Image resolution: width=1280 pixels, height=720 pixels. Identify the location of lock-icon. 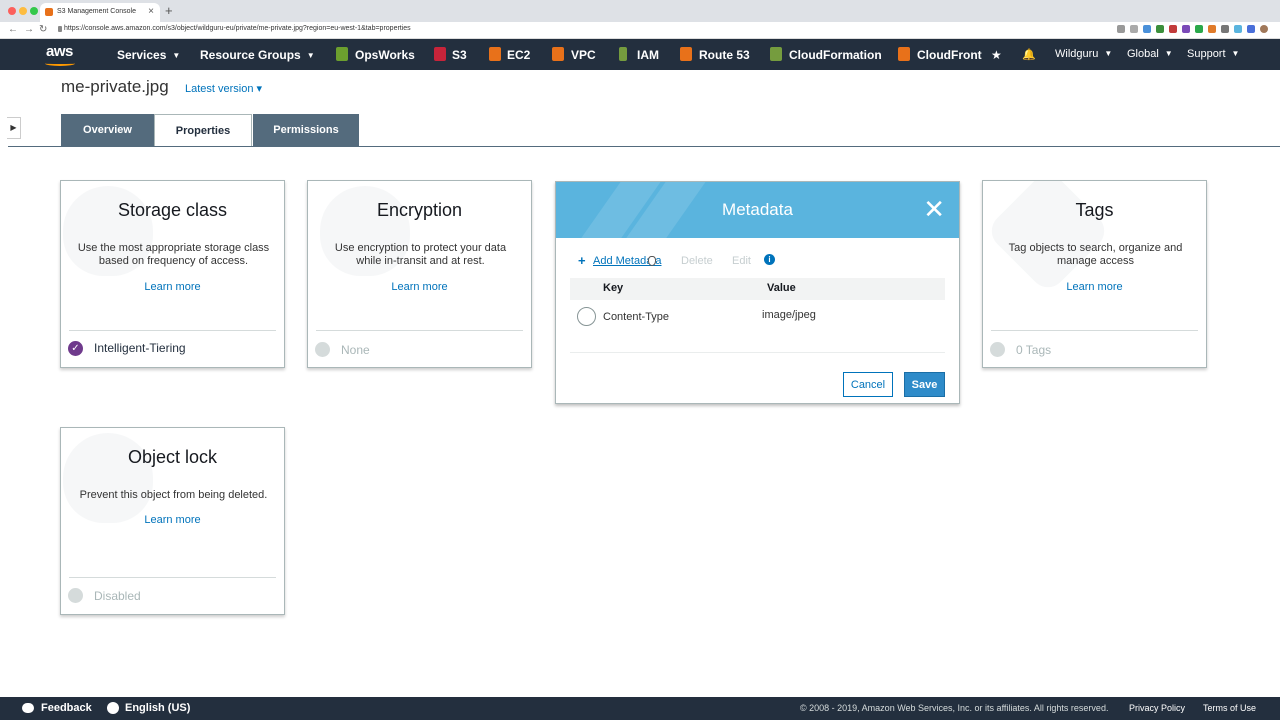
(60, 29).